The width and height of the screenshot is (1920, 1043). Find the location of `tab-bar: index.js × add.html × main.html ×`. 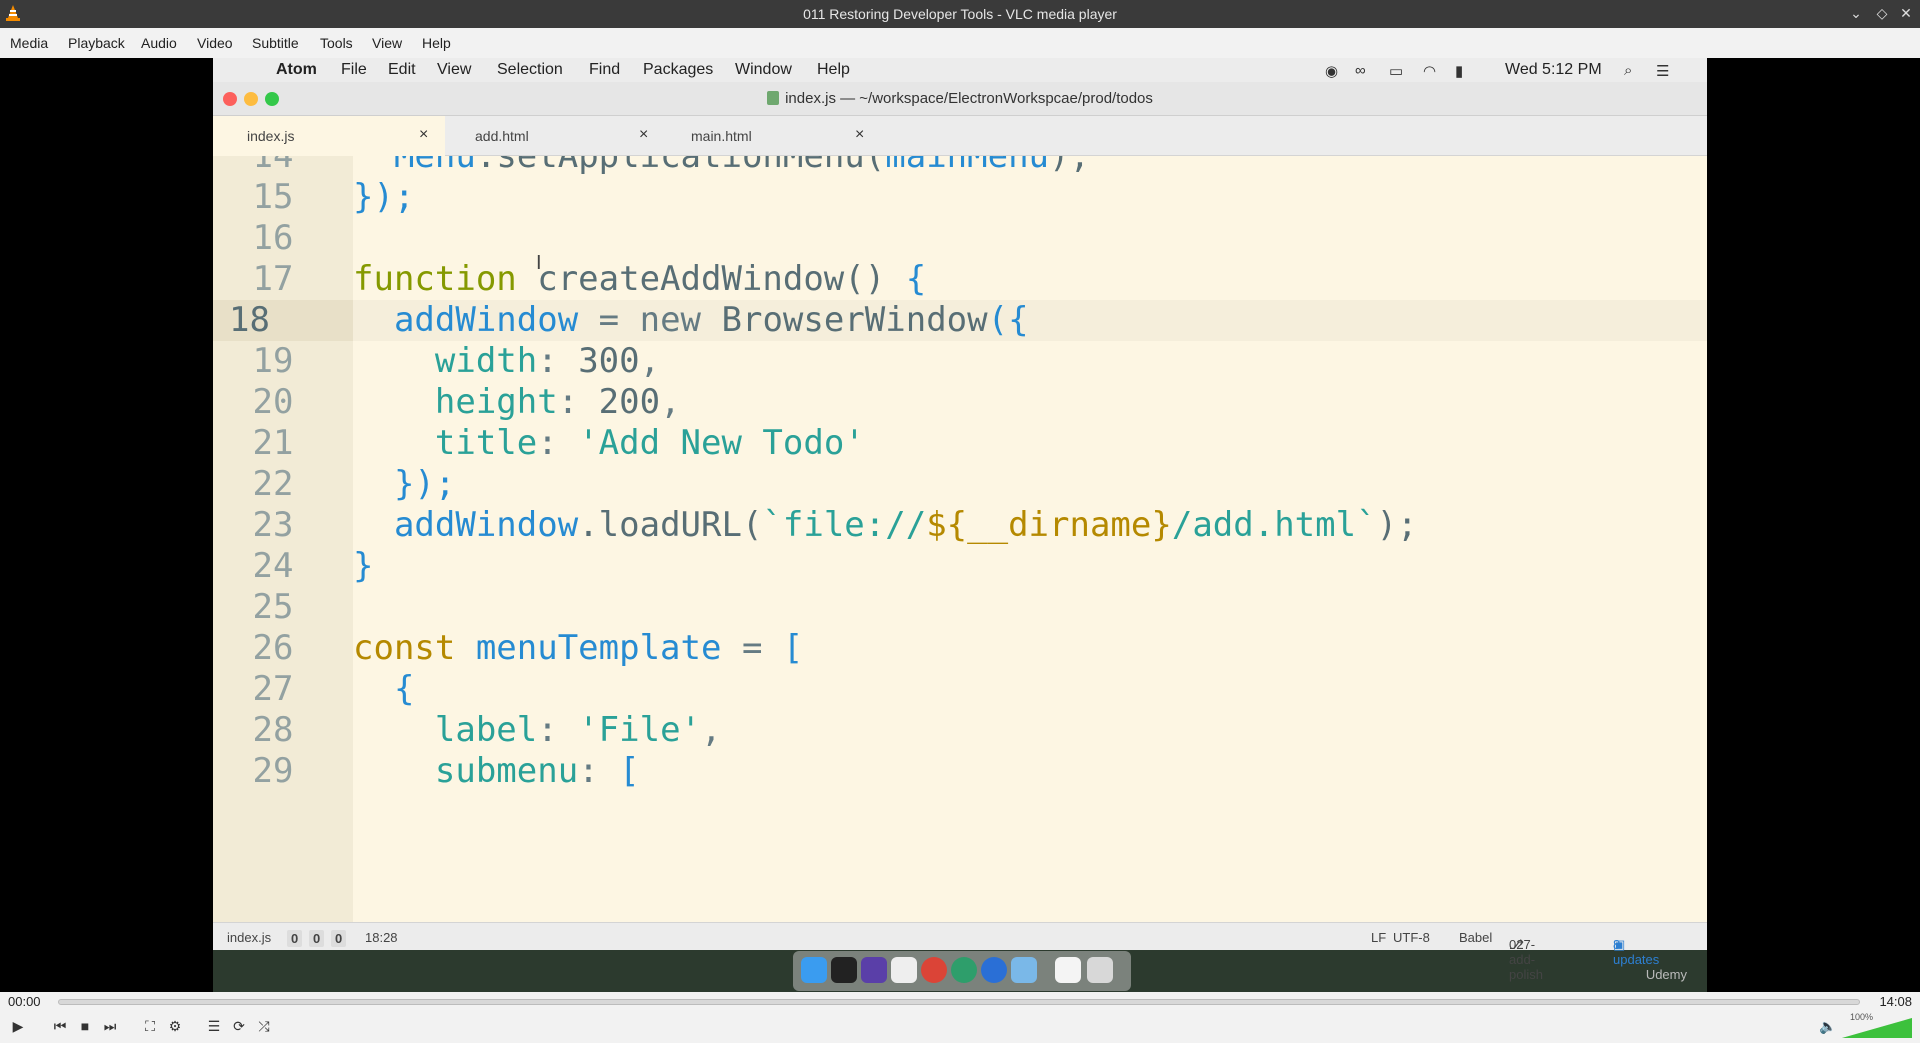

tab-bar: index.js × add.html × main.html × is located at coordinates (960, 136).